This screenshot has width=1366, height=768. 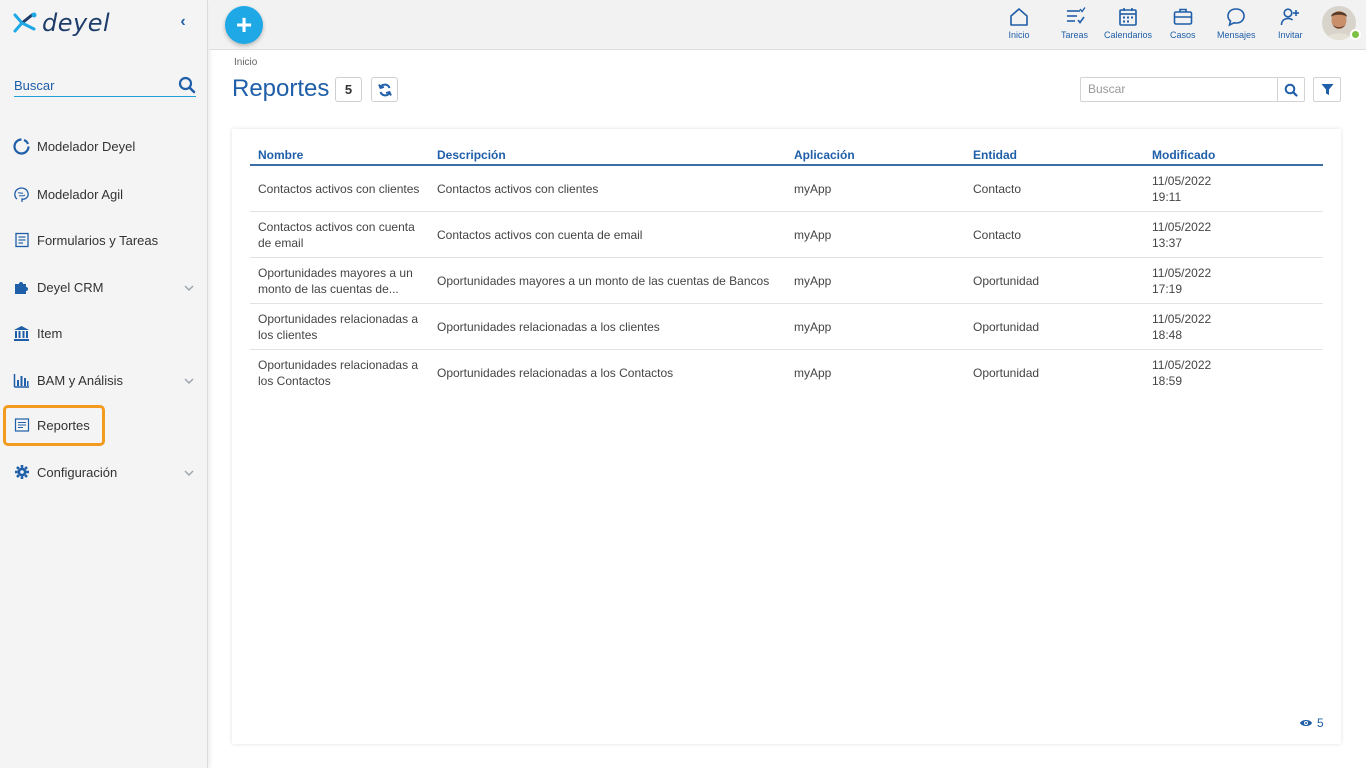 I want to click on cell-descripcion: Contactos activos con cuenta de email, so click(x=607, y=234).